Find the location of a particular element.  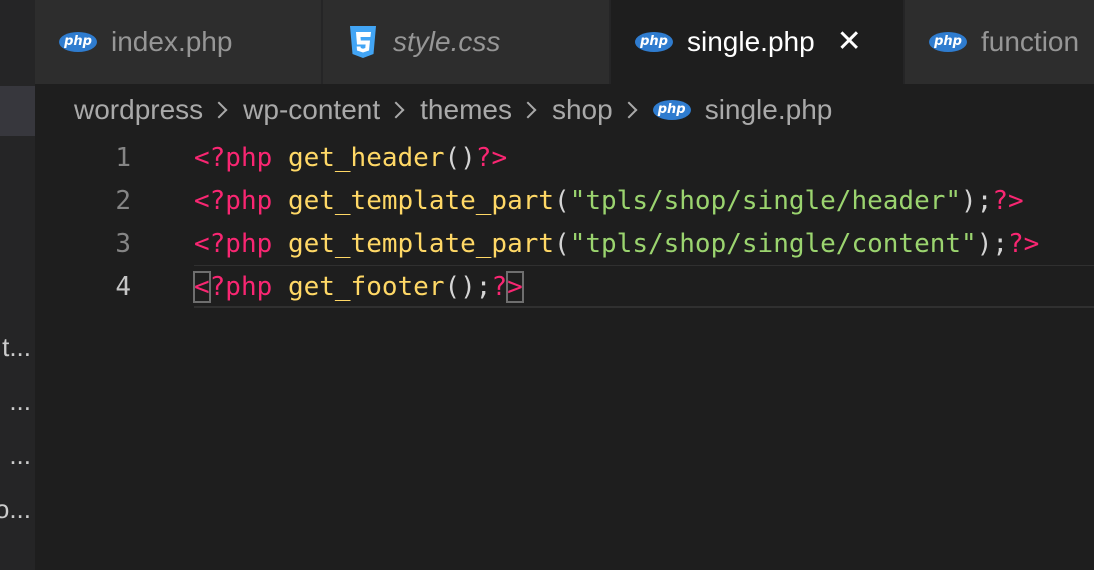

tab-label: function is located at coordinates (1030, 41).